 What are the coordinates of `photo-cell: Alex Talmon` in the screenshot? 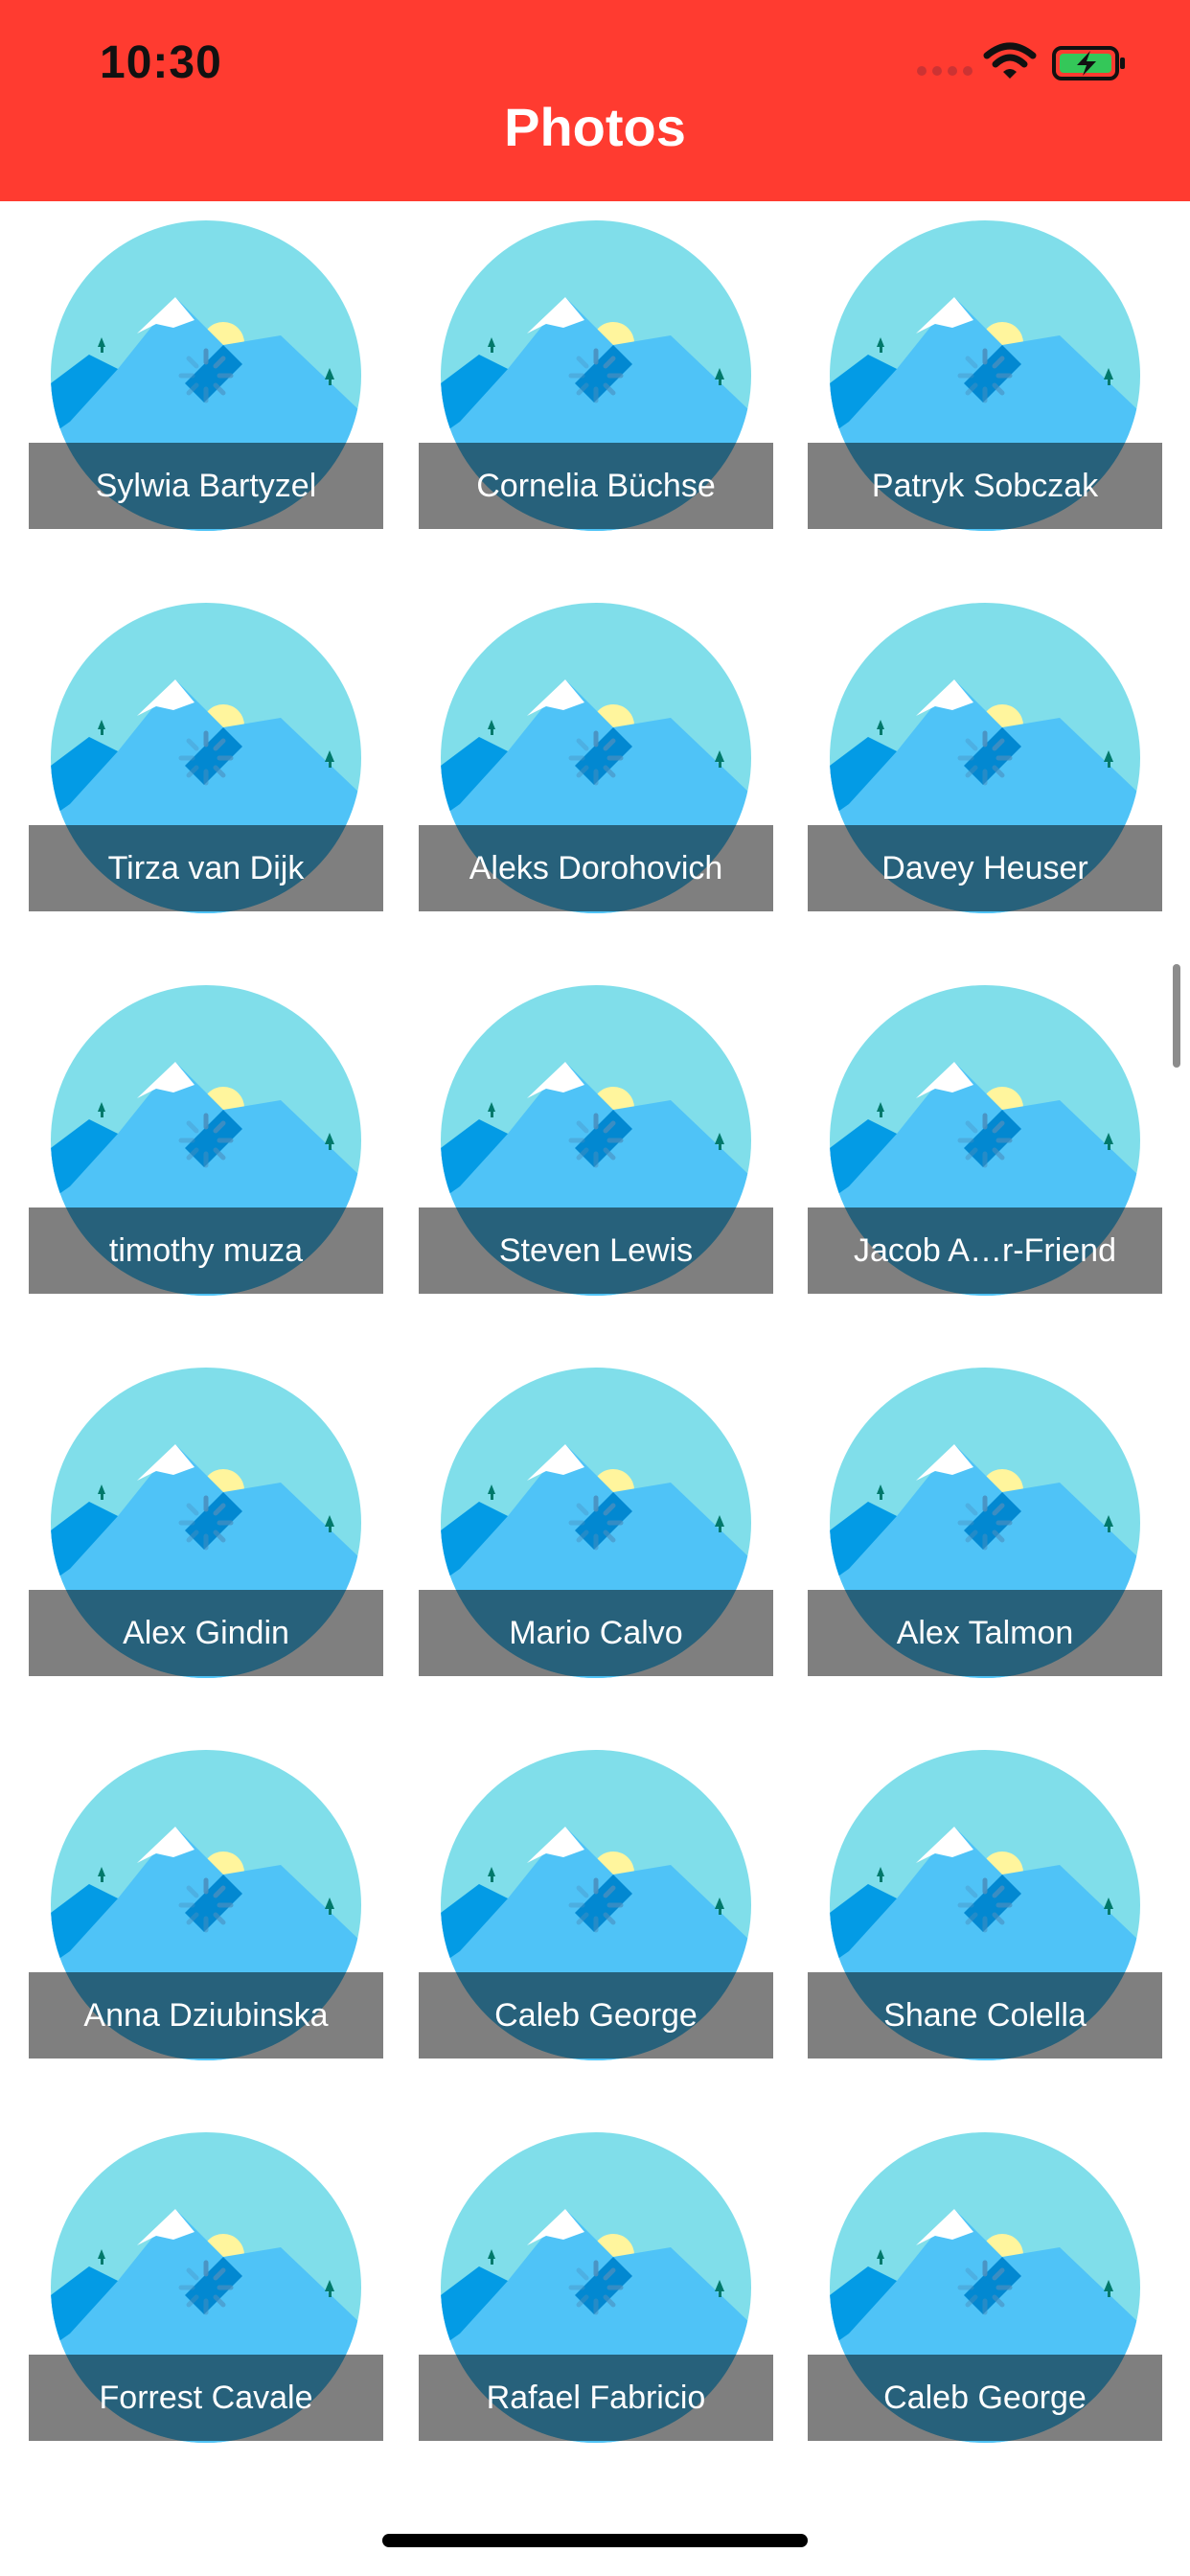 It's located at (985, 1545).